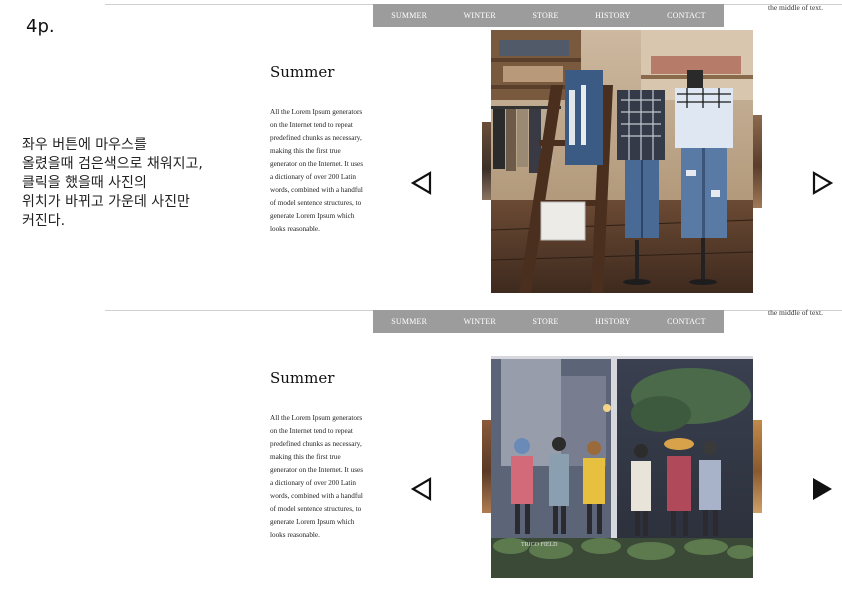 The width and height of the screenshot is (842, 595). I want to click on corner-text-1: the middle of text., so click(795, 7).